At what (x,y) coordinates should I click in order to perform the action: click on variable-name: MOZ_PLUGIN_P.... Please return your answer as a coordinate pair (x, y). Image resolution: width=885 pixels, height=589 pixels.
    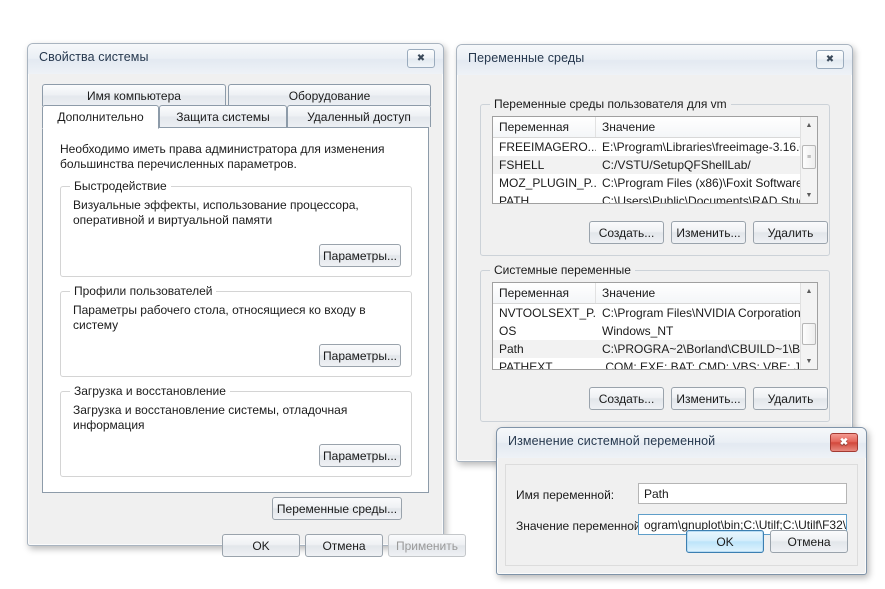
    Looking at the image, I should click on (547, 183).